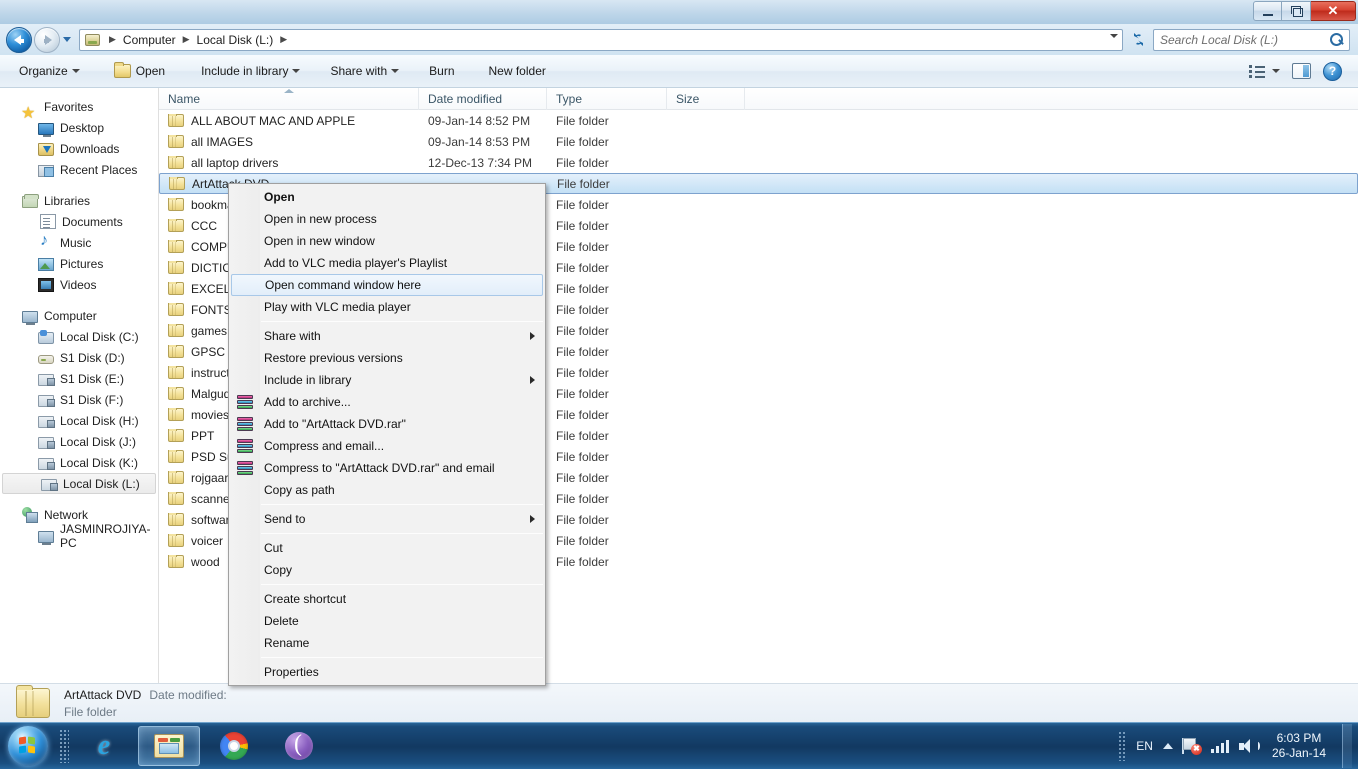 The image size is (1358, 769). Describe the element at coordinates (1301, 71) in the screenshot. I see `preview-pane-button` at that location.